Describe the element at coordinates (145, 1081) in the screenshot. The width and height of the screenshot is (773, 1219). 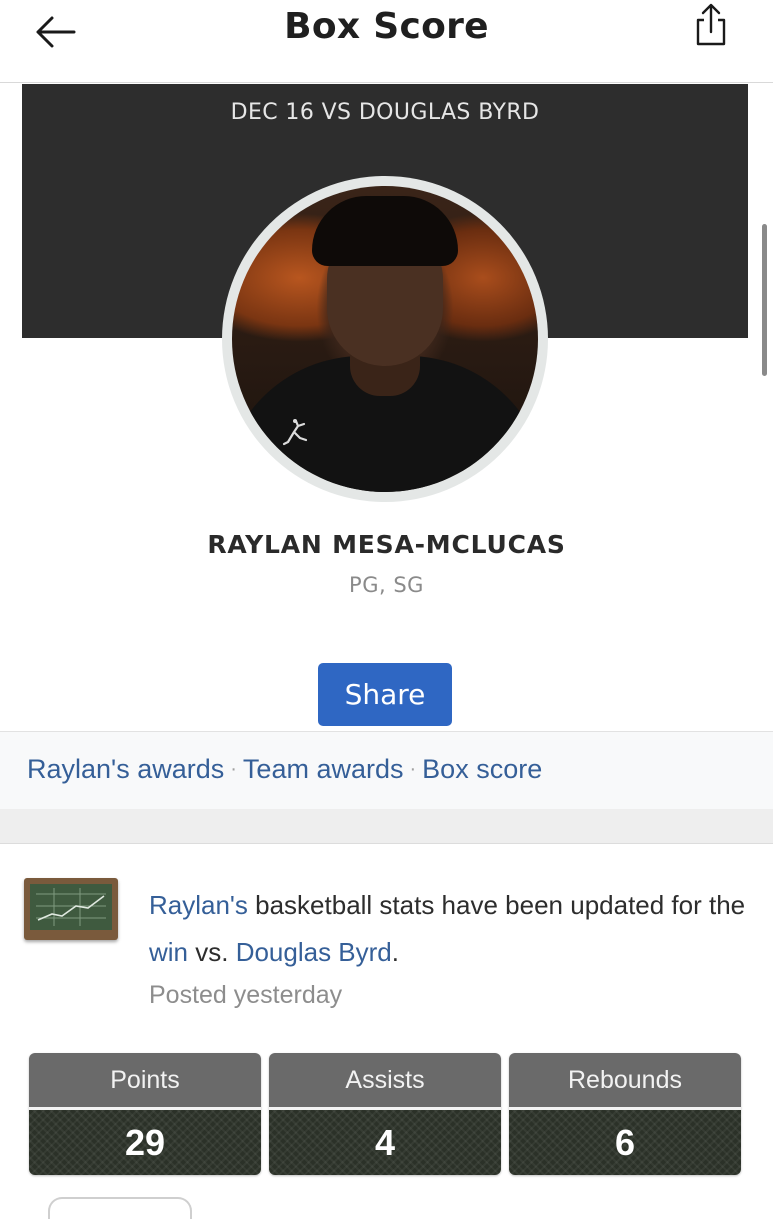
I see `stat-label: Points` at that location.